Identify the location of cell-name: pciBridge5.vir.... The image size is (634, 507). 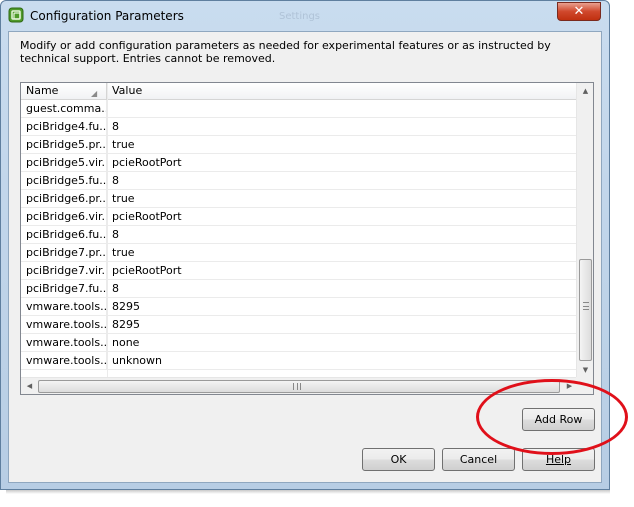
(64, 163).